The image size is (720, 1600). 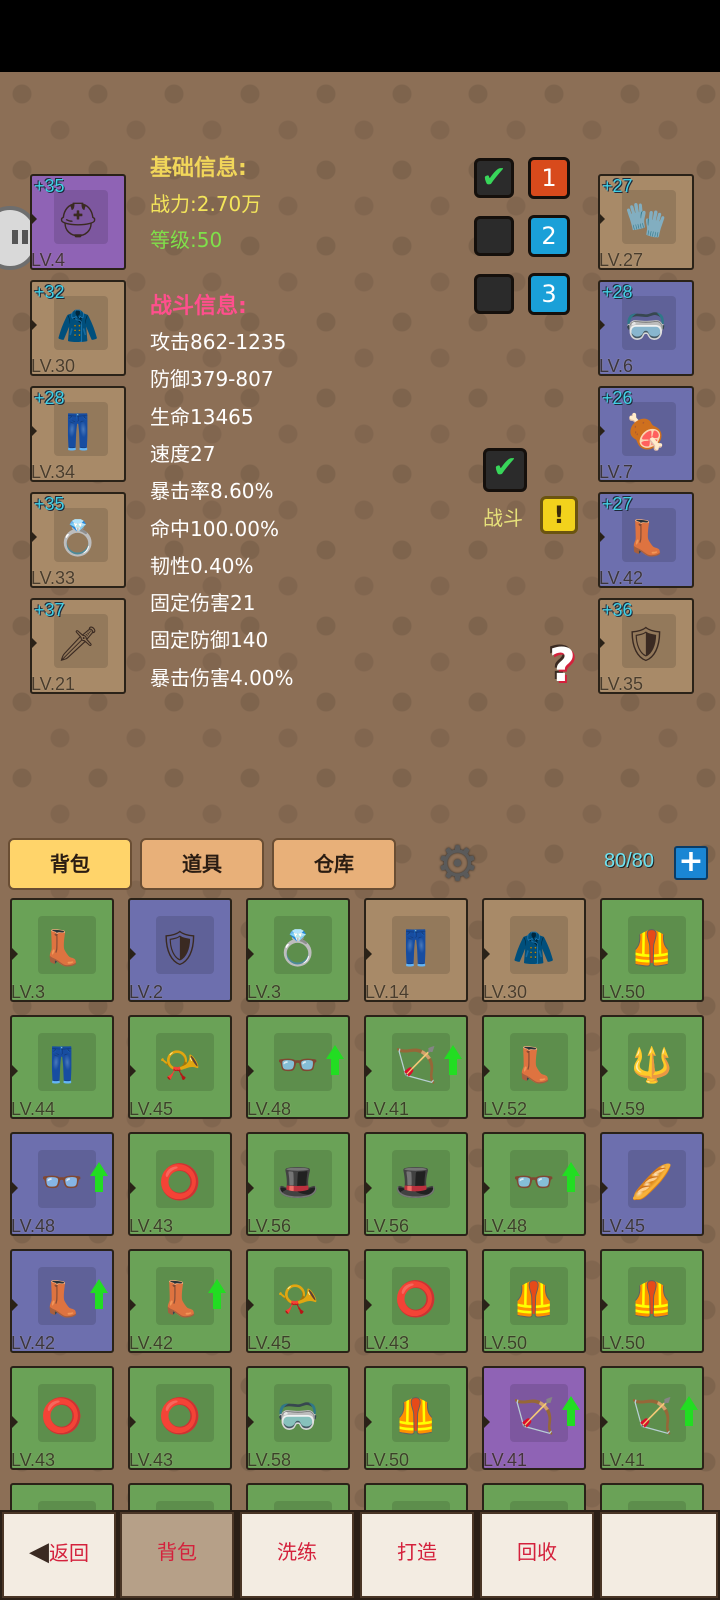 I want to click on item-level: LV.3, so click(x=28, y=992).